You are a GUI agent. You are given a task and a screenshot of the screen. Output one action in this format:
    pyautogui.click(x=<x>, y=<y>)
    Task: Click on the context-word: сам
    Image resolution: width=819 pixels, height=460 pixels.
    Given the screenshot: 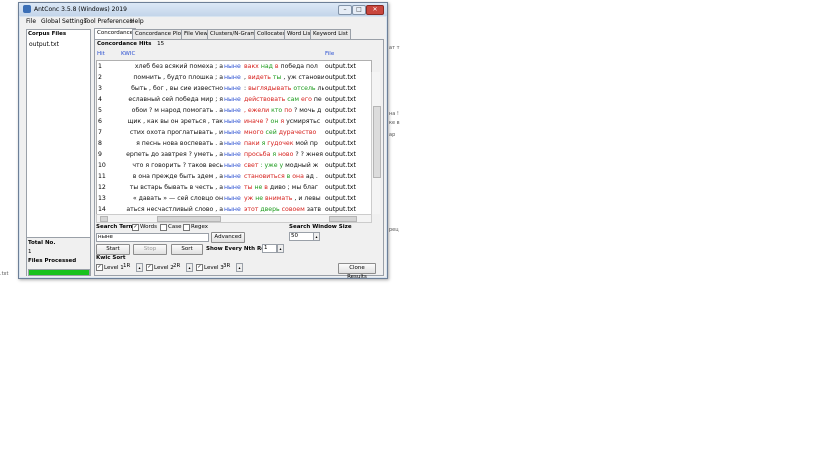 What is the action you would take?
    pyautogui.click(x=294, y=99)
    